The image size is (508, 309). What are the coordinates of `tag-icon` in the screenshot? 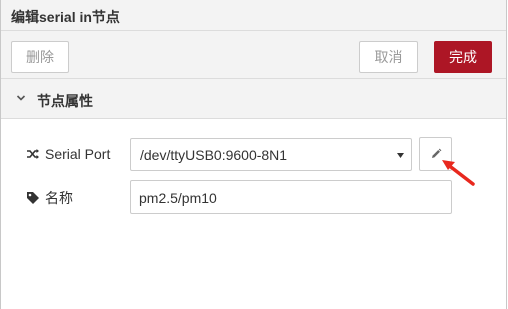 It's located at (33, 198).